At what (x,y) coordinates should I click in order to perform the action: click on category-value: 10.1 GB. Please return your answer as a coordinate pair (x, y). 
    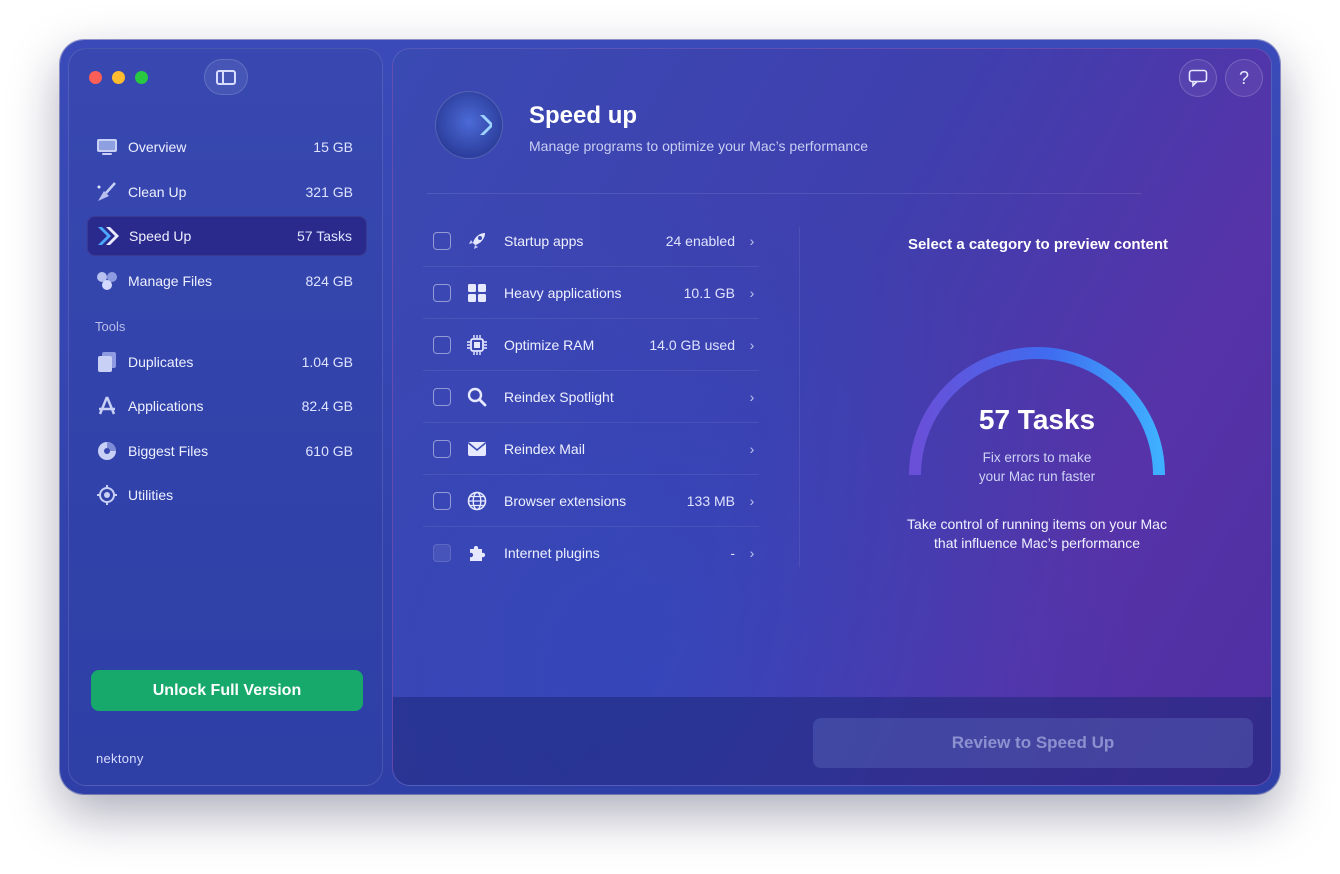
    Looking at the image, I should click on (709, 292).